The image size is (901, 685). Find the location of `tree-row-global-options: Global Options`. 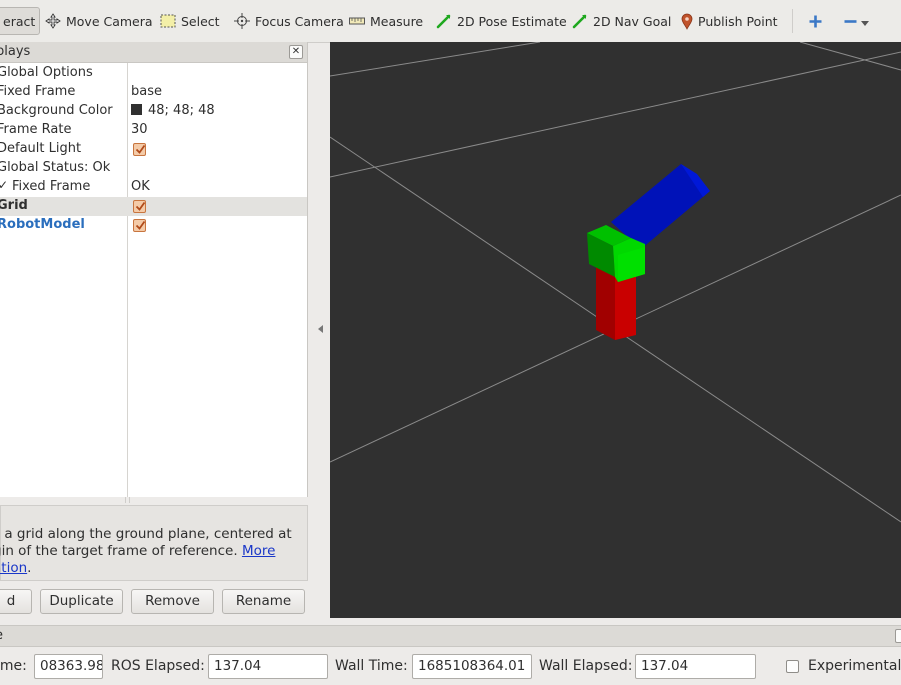

tree-row-global-options: Global Options is located at coordinates (153, 73).